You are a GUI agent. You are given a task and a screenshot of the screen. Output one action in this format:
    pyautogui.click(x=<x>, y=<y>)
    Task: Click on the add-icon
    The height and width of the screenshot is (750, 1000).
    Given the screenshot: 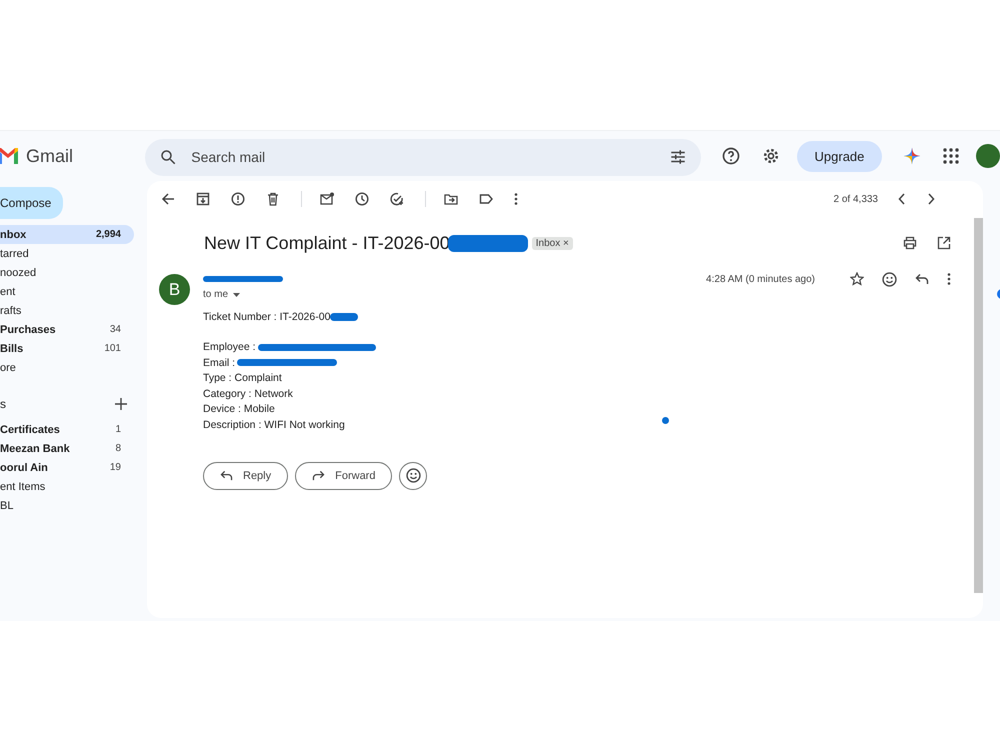 What is the action you would take?
    pyautogui.click(x=121, y=404)
    